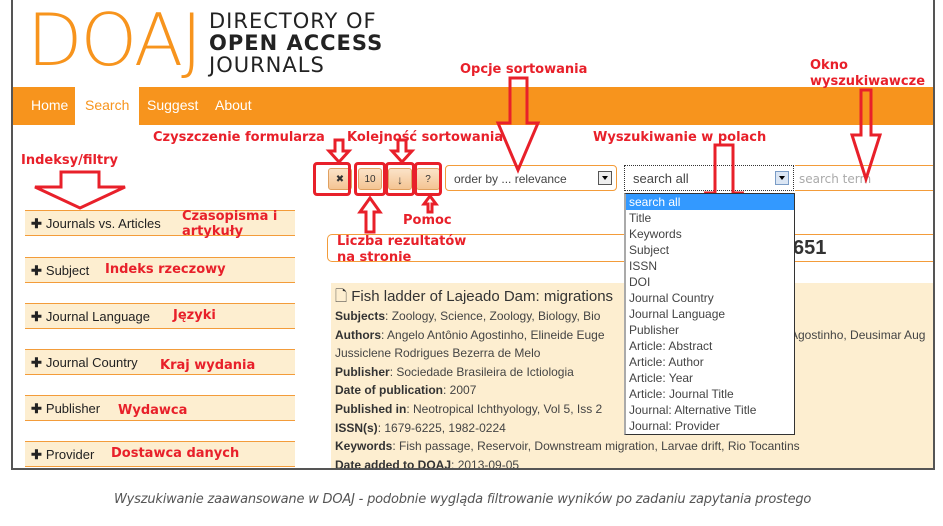 The width and height of the screenshot is (943, 526). What do you see at coordinates (339, 151) in the screenshot?
I see `arrow-clear` at bounding box center [339, 151].